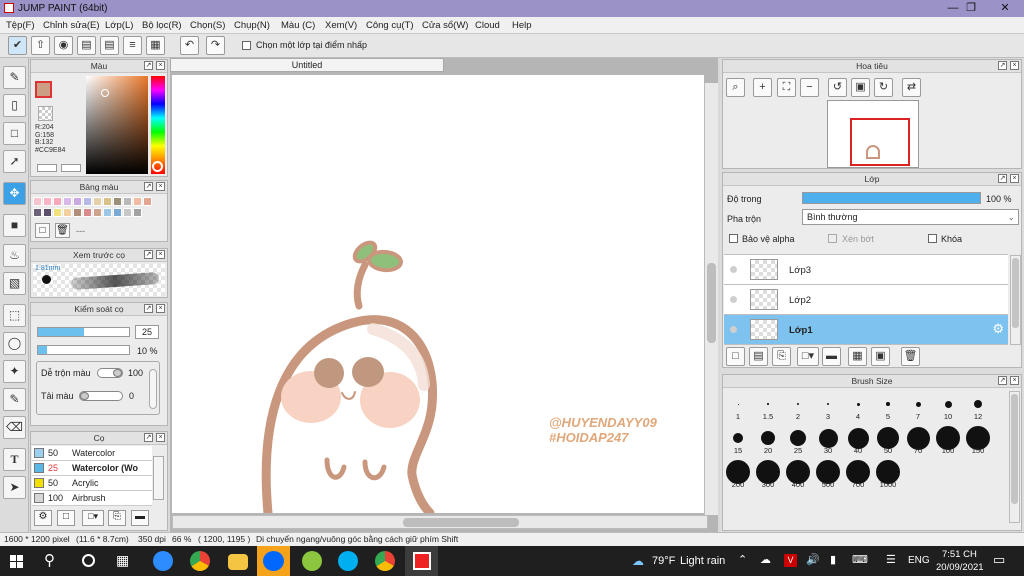  Describe the element at coordinates (189, 45) in the screenshot. I see `undo-icon: ↶` at that location.